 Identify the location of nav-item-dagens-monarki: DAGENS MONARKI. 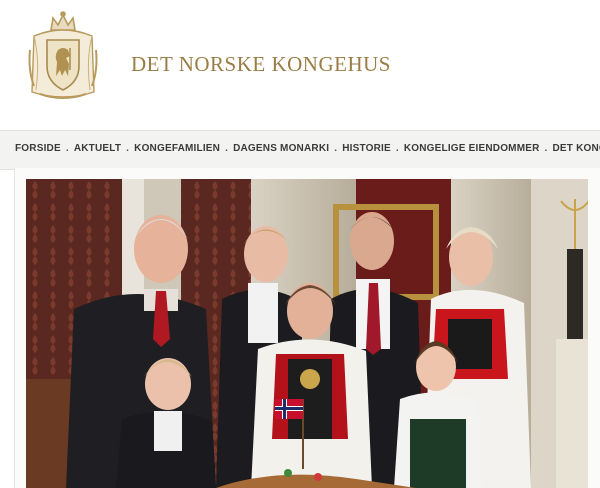
(281, 148).